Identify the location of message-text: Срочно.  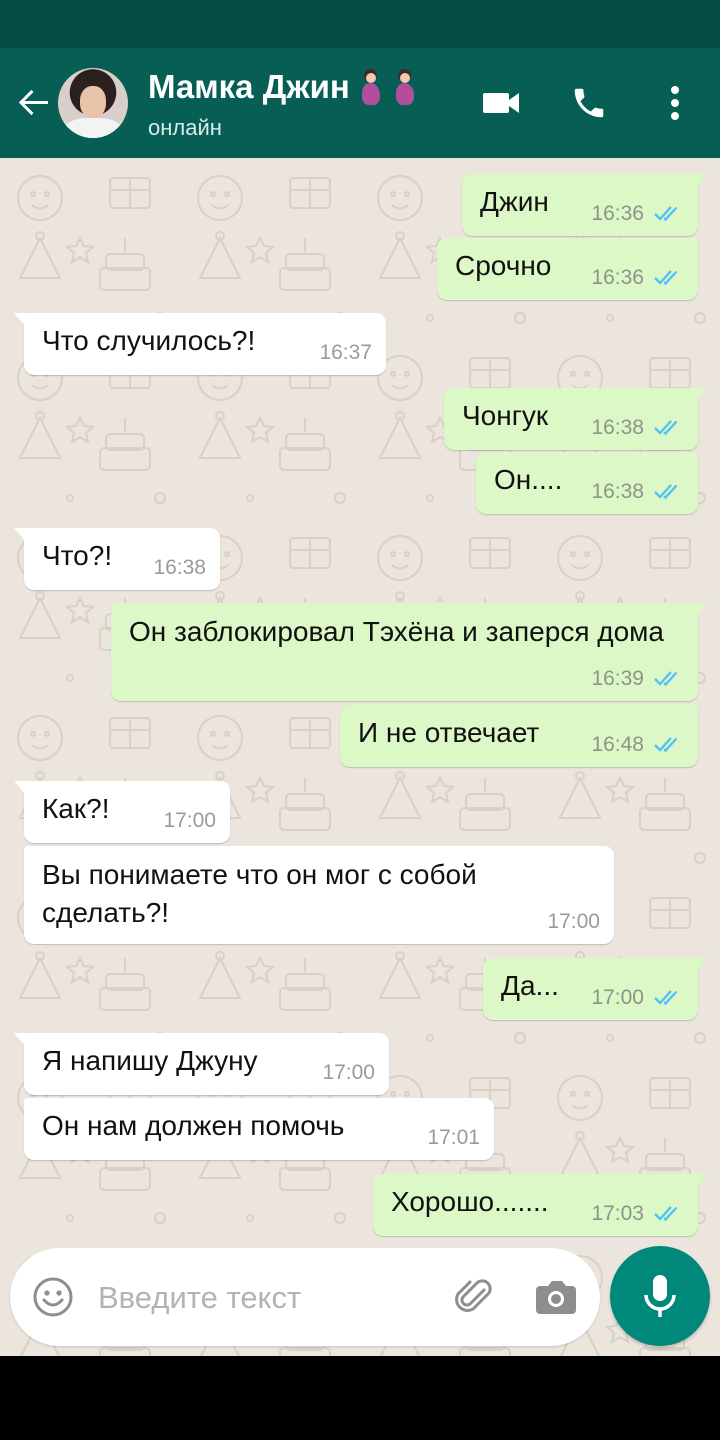
(503, 265).